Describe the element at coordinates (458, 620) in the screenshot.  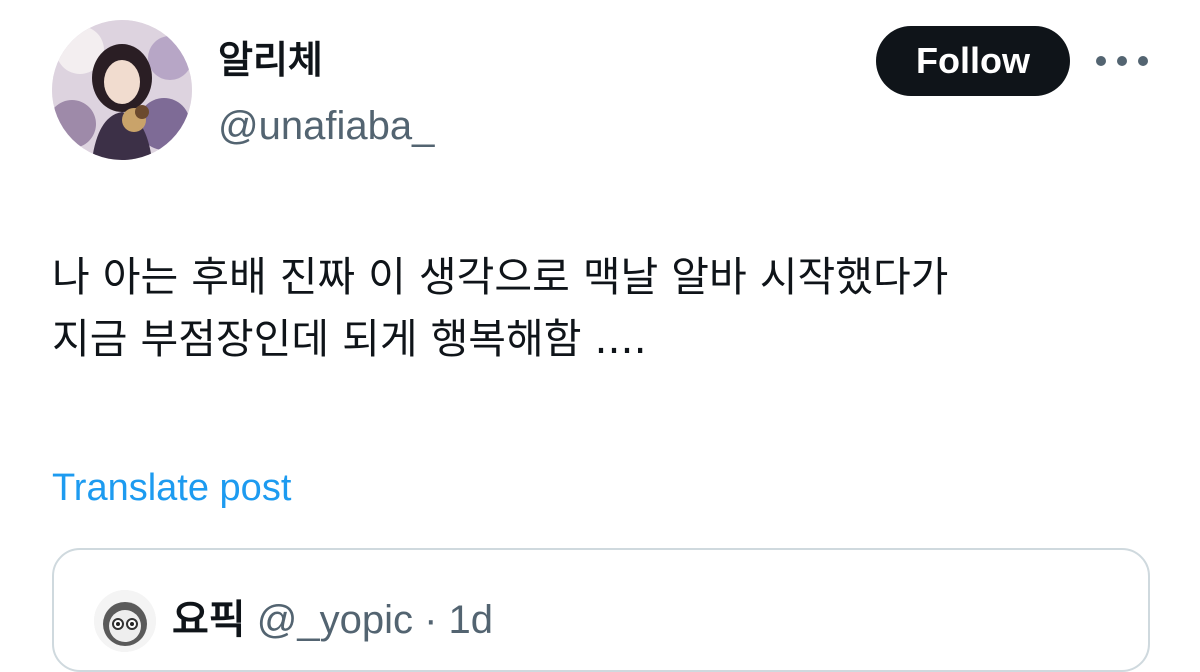
I see `quoted-post-time: · 1d` at that location.